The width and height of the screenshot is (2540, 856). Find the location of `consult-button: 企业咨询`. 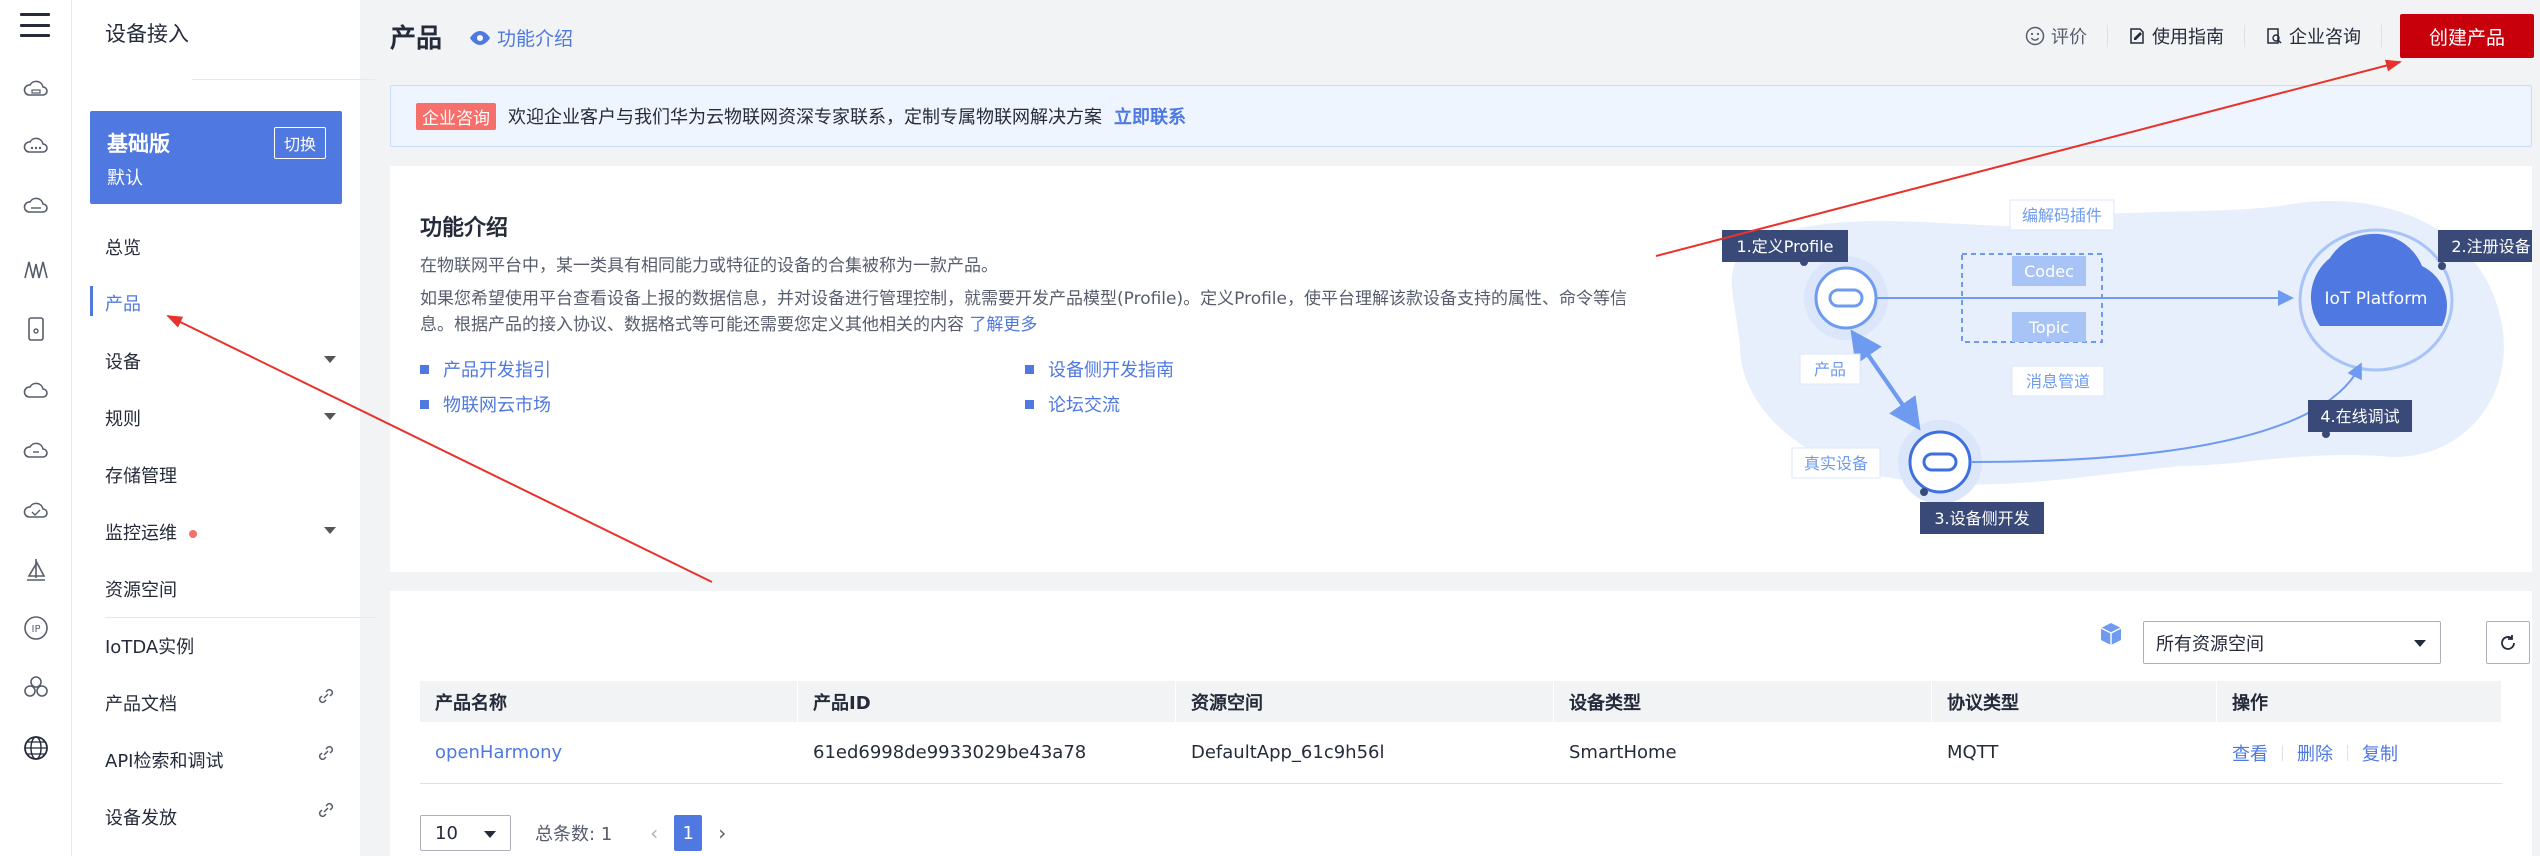

consult-button: 企业咨询 is located at coordinates (2313, 36).